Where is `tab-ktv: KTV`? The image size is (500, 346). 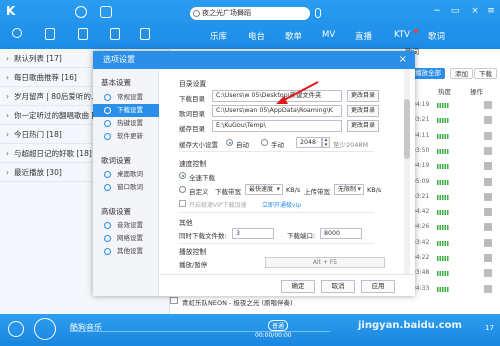 tab-ktv: KTV is located at coordinates (402, 35).